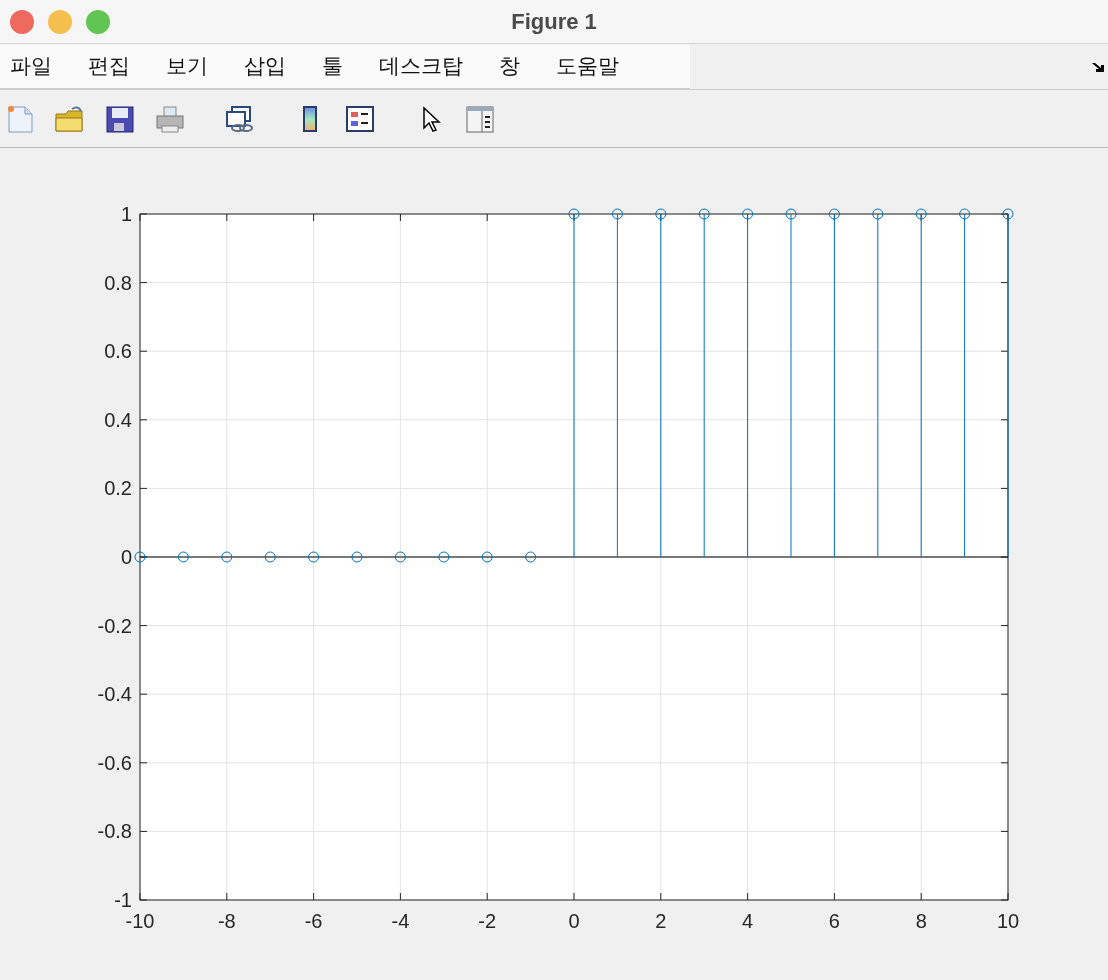  What do you see at coordinates (126, 557) in the screenshot?
I see `y-tick-label: 0` at bounding box center [126, 557].